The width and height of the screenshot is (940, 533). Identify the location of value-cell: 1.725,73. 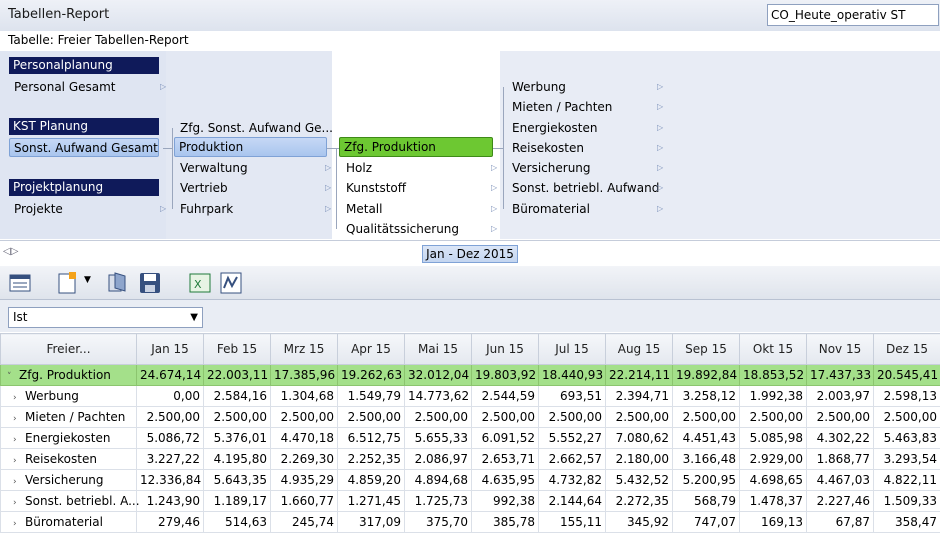
(438, 501).